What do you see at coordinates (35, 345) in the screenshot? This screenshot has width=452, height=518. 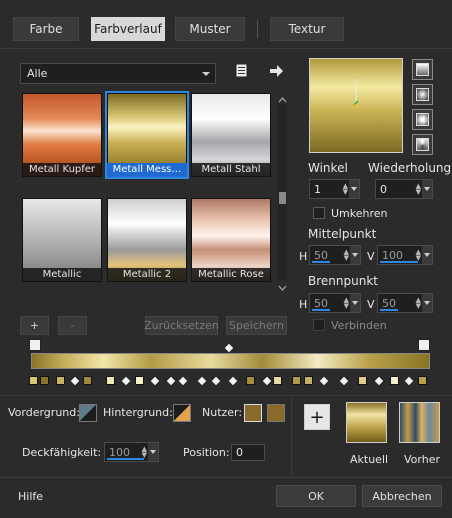 I see `opacity-stop-start` at bounding box center [35, 345].